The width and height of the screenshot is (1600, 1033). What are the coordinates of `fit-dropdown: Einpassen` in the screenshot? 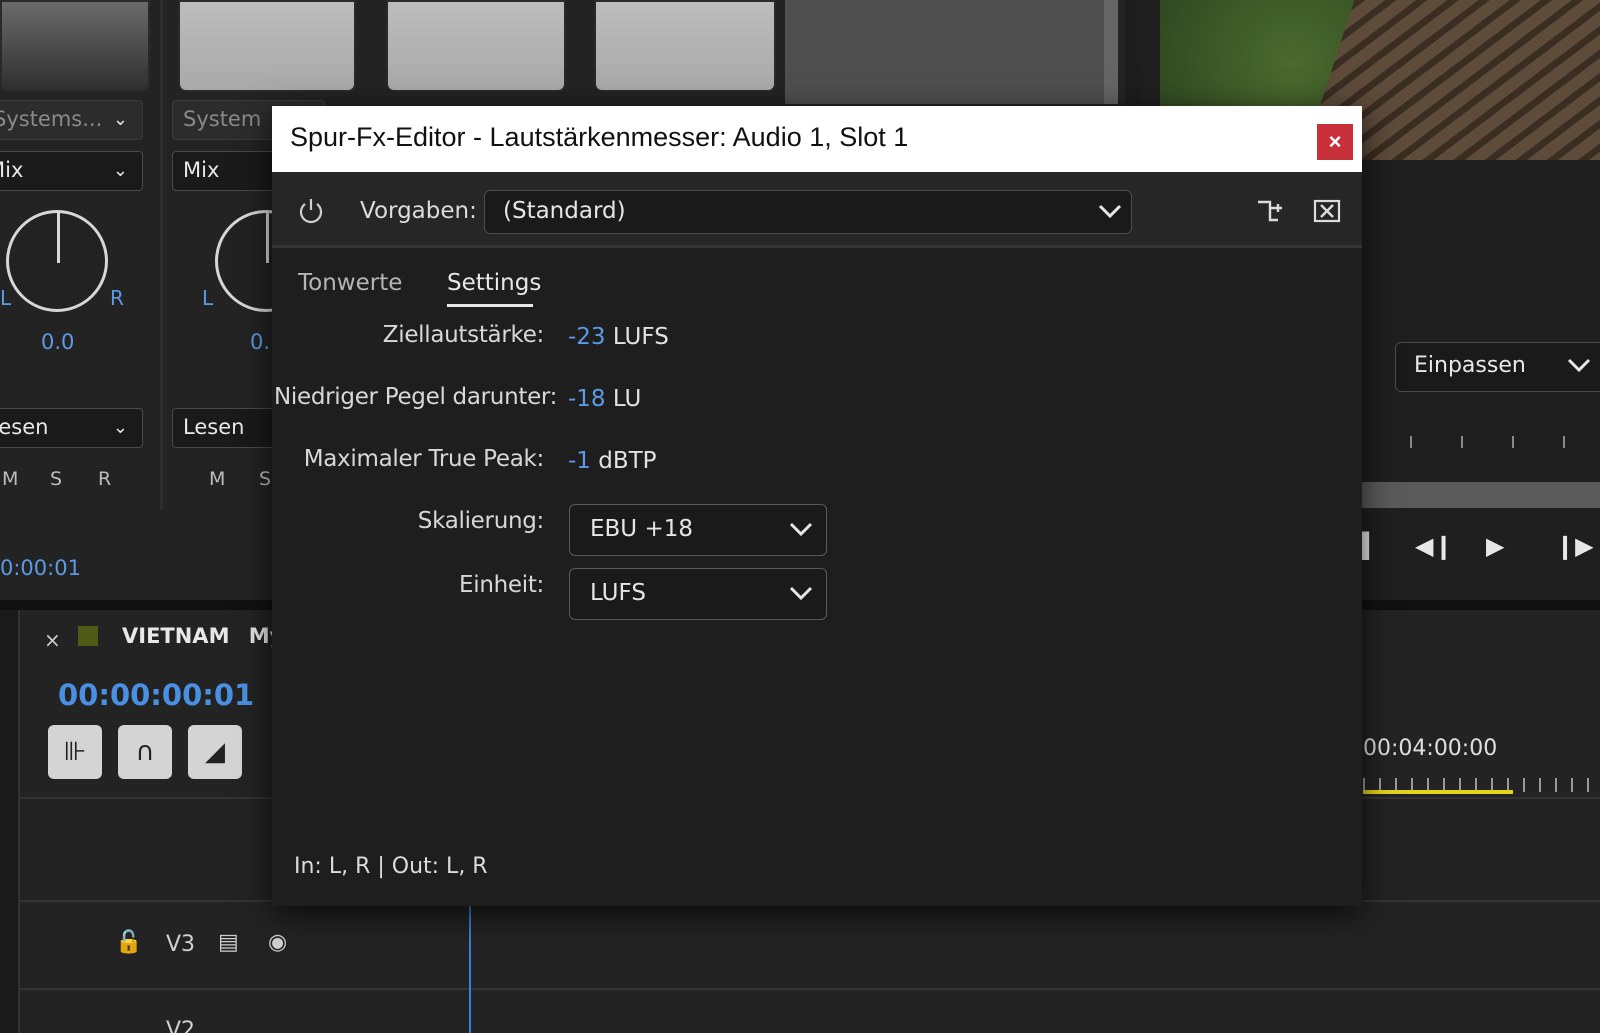 It's located at (1497, 367).